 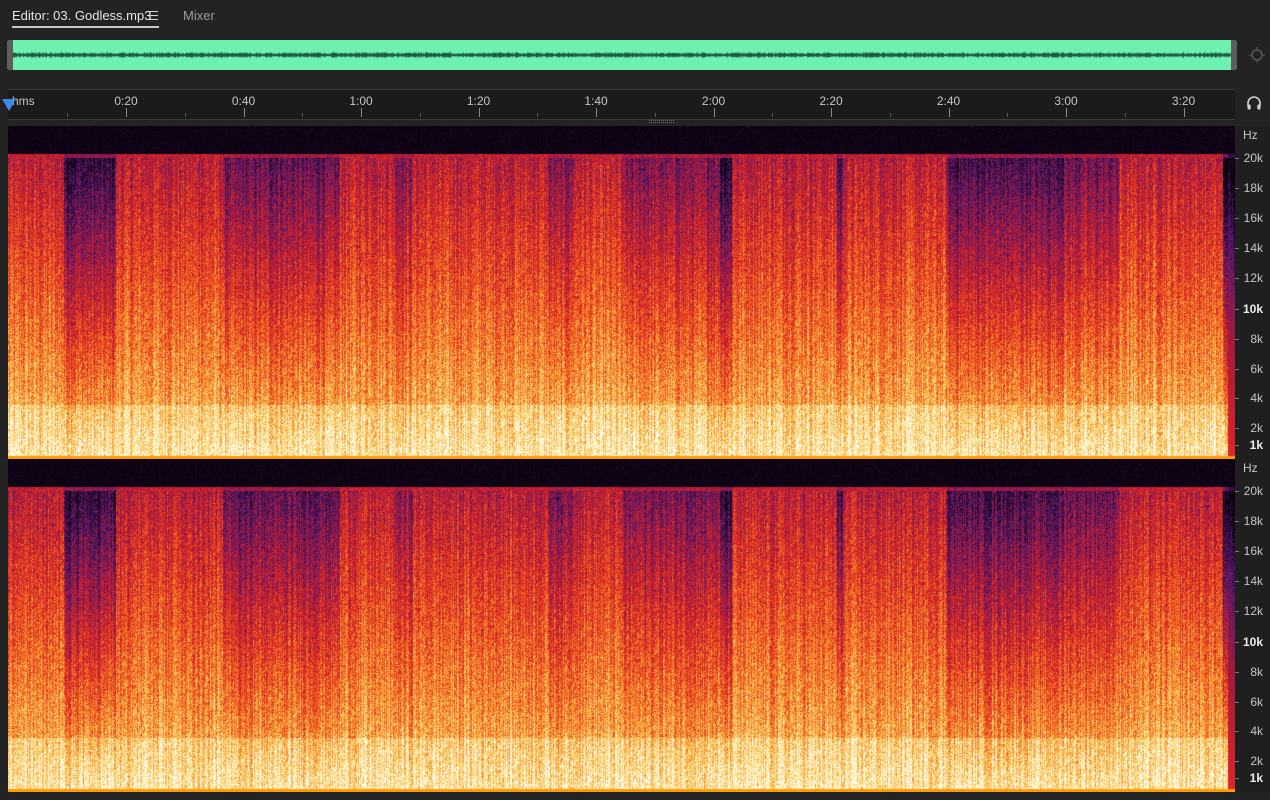 I want to click on ruler-tick-label: 2:20, so click(x=830, y=101).